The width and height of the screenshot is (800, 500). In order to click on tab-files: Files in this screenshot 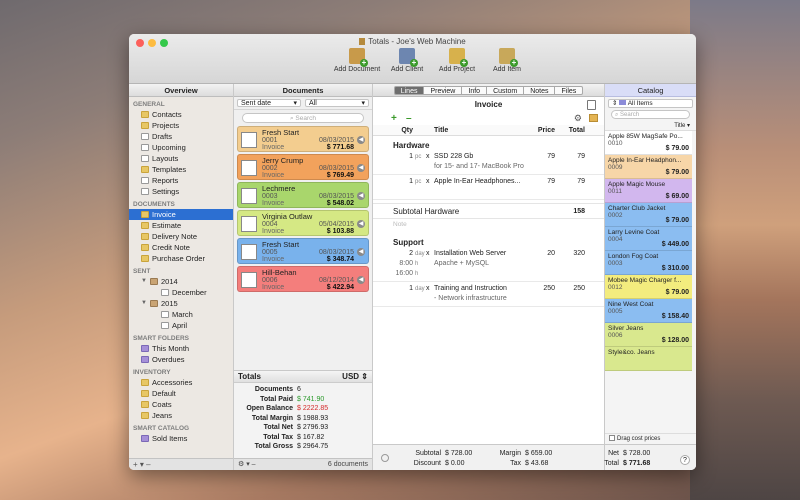, I will do `click(569, 90)`.